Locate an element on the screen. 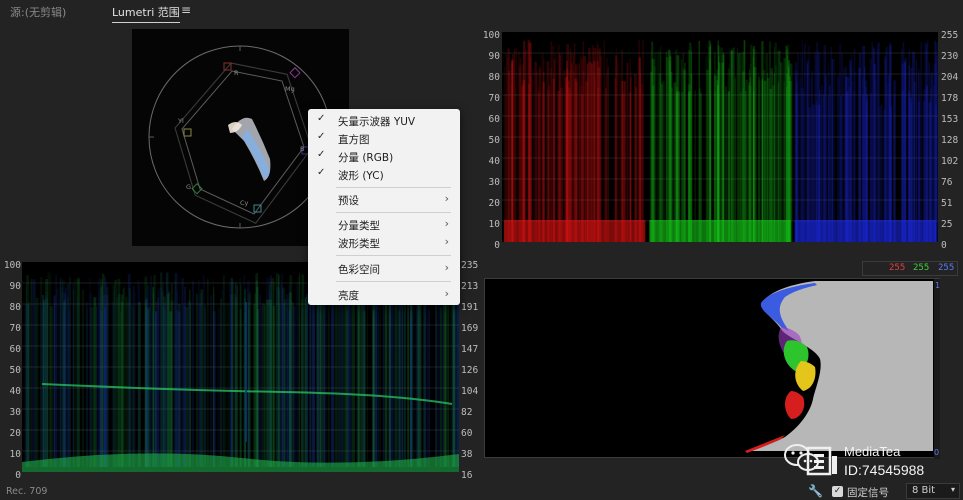 This screenshot has width=963, height=500. menu-item-waveform-yc: ✓ 波形 (YC) is located at coordinates (384, 174).